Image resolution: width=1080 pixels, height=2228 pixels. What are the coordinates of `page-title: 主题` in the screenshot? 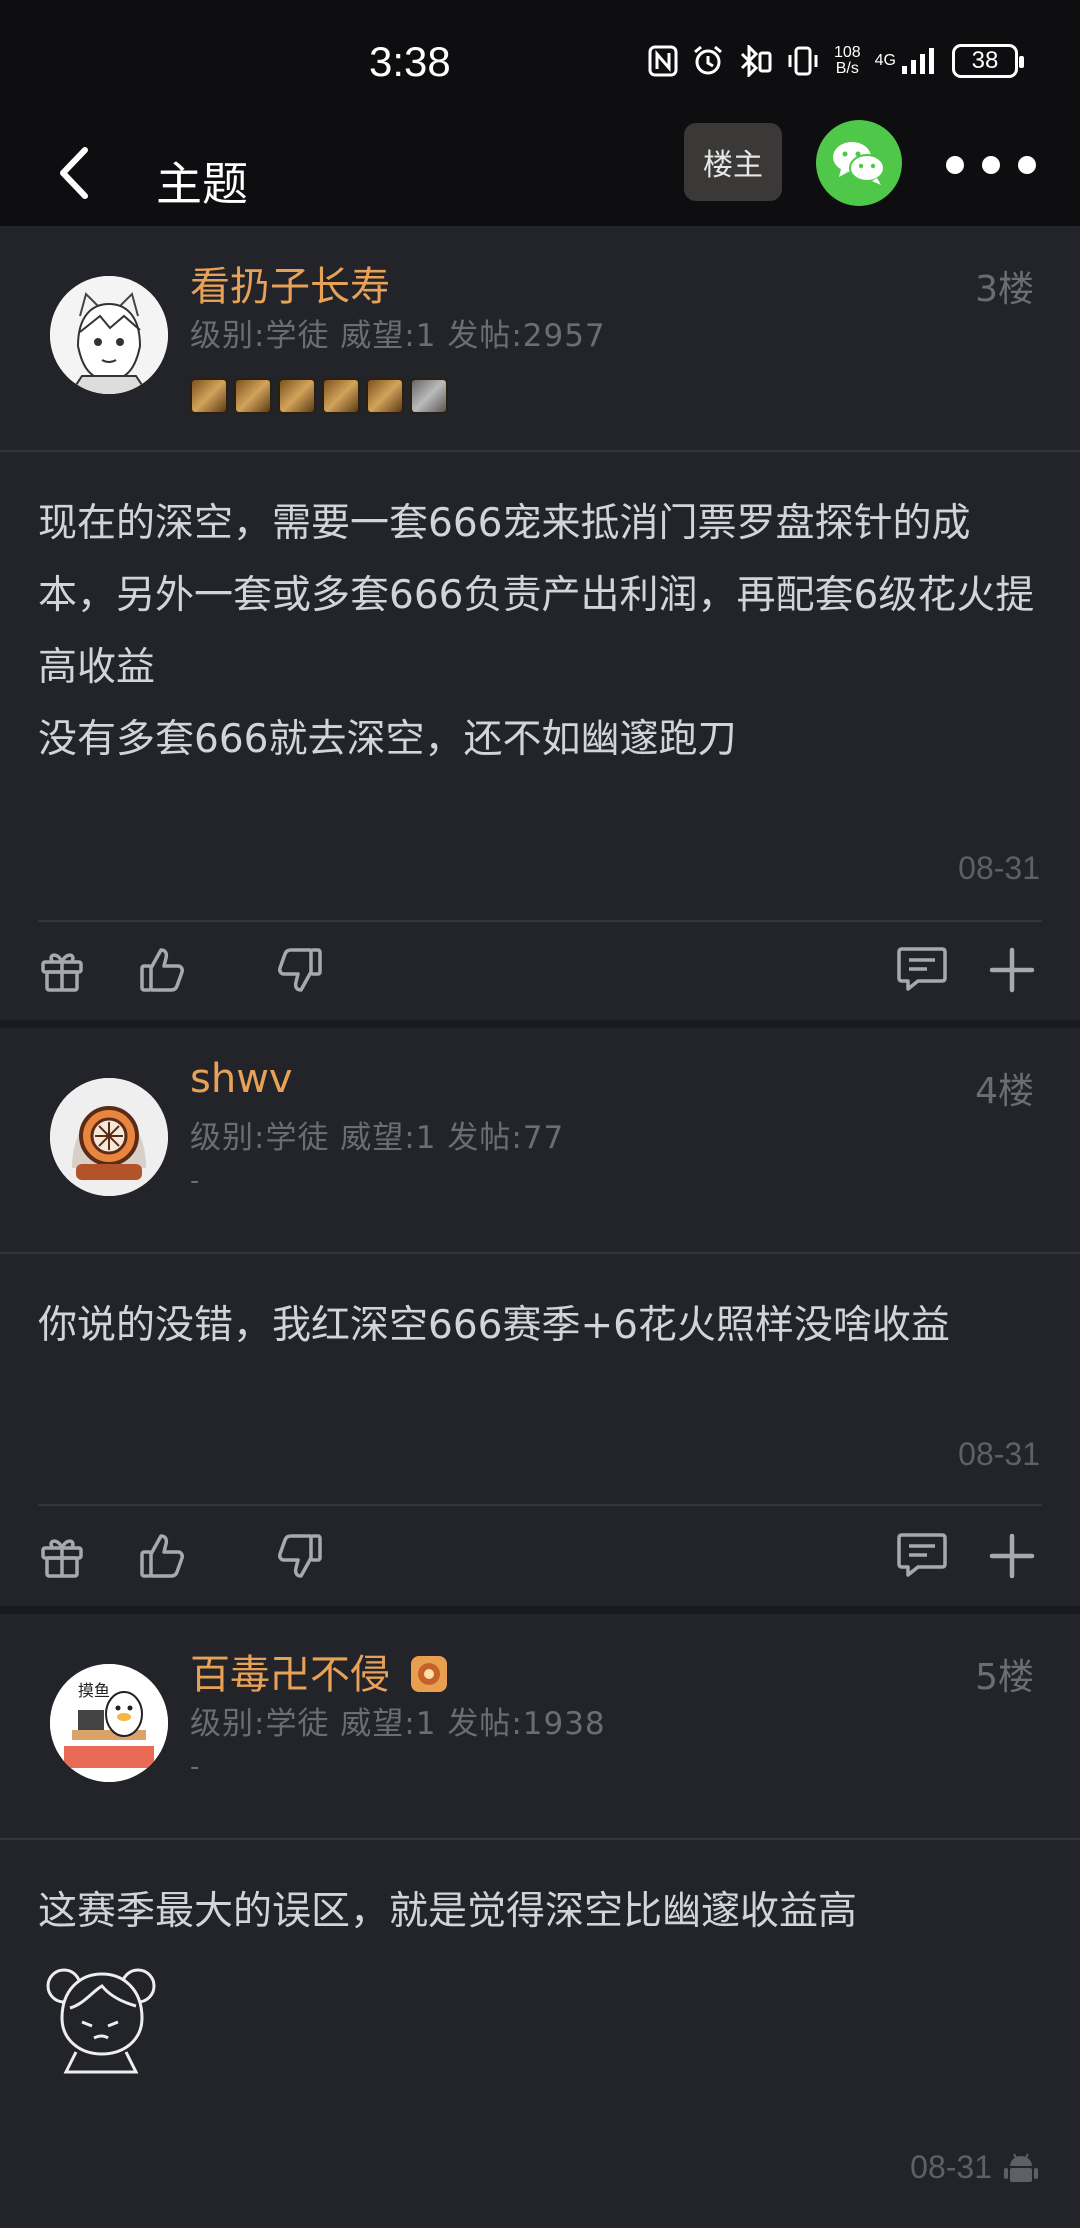 It's located at (202, 184).